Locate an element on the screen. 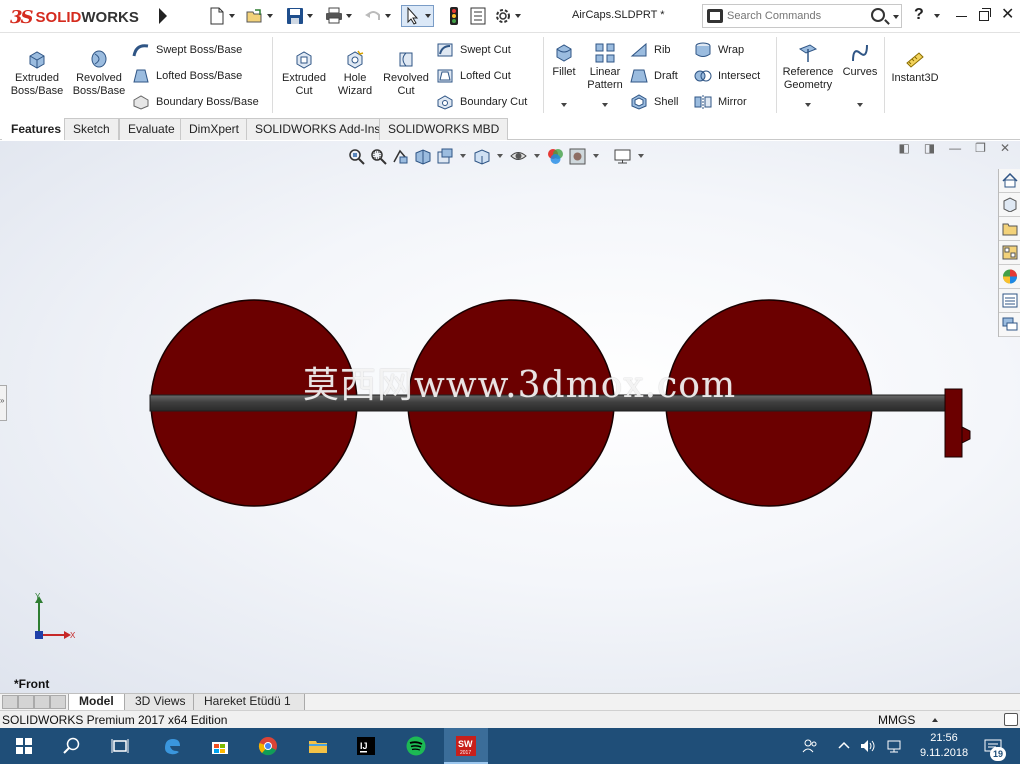  linear-pattern-button: Linear Pattern is located at coordinates (605, 67).